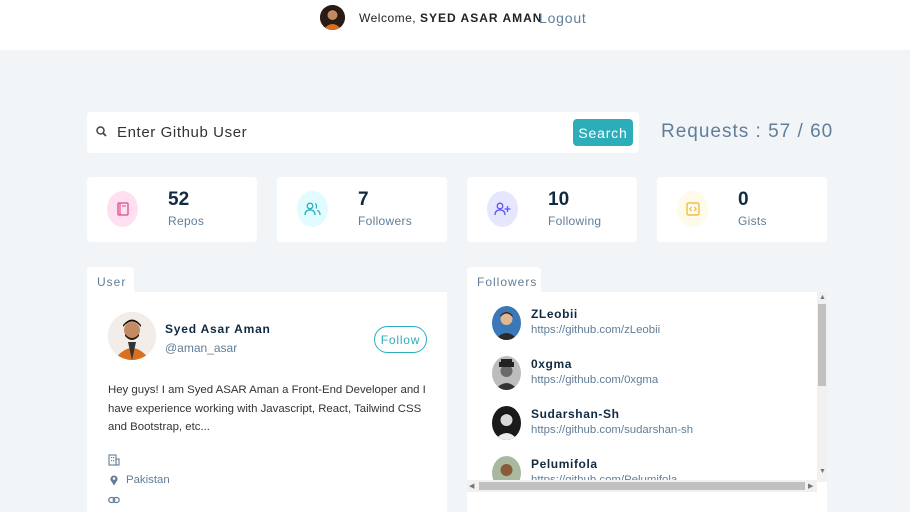 Image resolution: width=910 pixels, height=512 pixels. I want to click on scroll-left-icon: ◀, so click(471, 486).